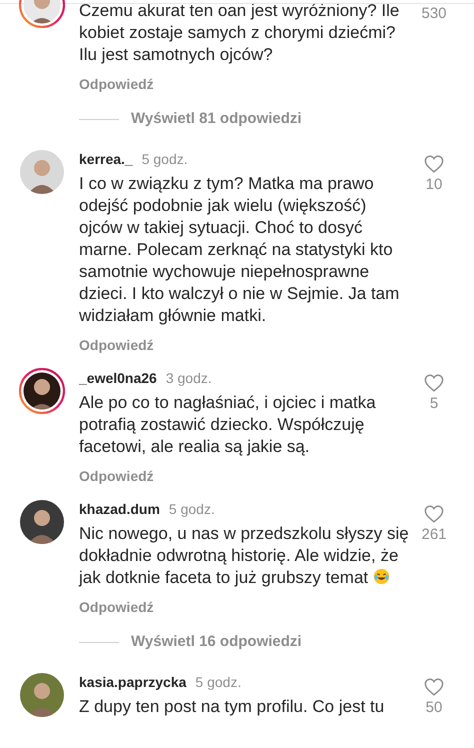 The width and height of the screenshot is (474, 748). What do you see at coordinates (239, 33) in the screenshot?
I see `comment-text: Czemu akurat ten oan jest wyróżniony? Ile kobiet zostaje samych z chorymi dziećmi? Ilu jest samotnych ojców?` at bounding box center [239, 33].